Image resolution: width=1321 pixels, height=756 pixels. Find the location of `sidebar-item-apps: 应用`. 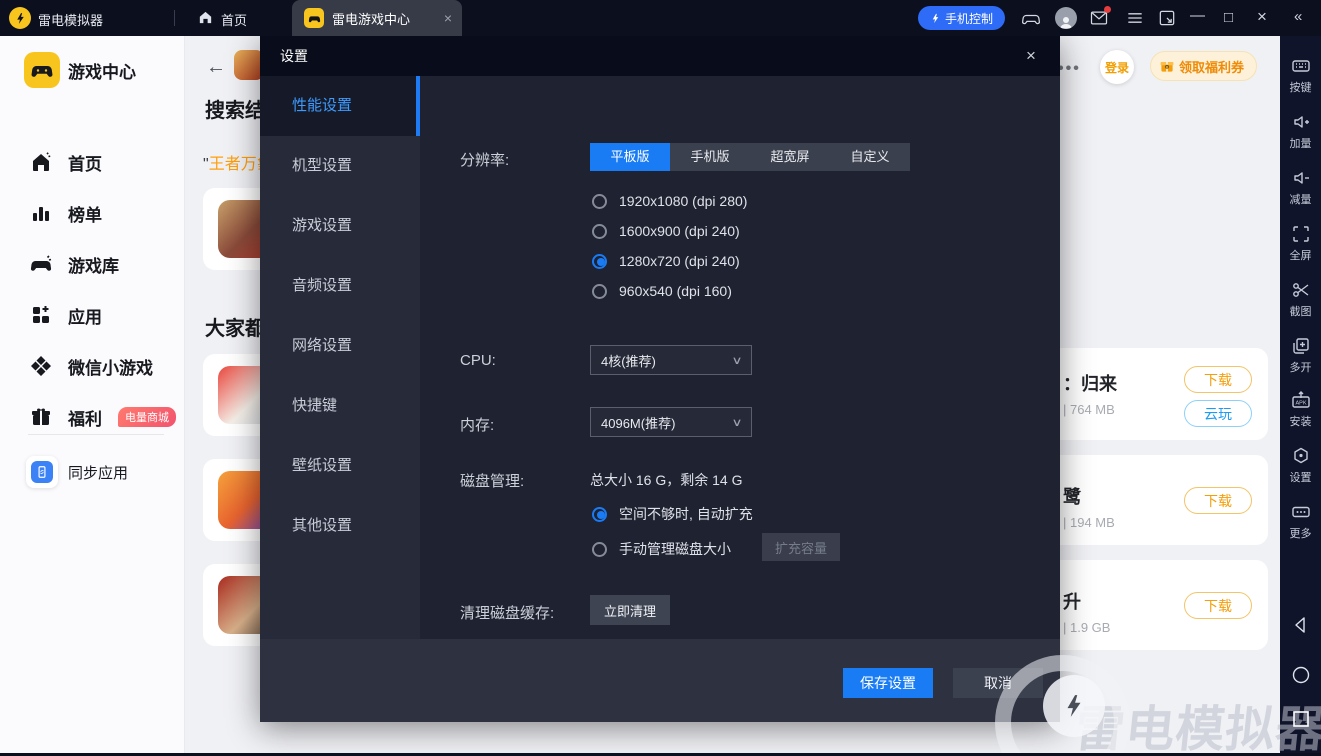

sidebar-item-apps: 应用 is located at coordinates (92, 315).